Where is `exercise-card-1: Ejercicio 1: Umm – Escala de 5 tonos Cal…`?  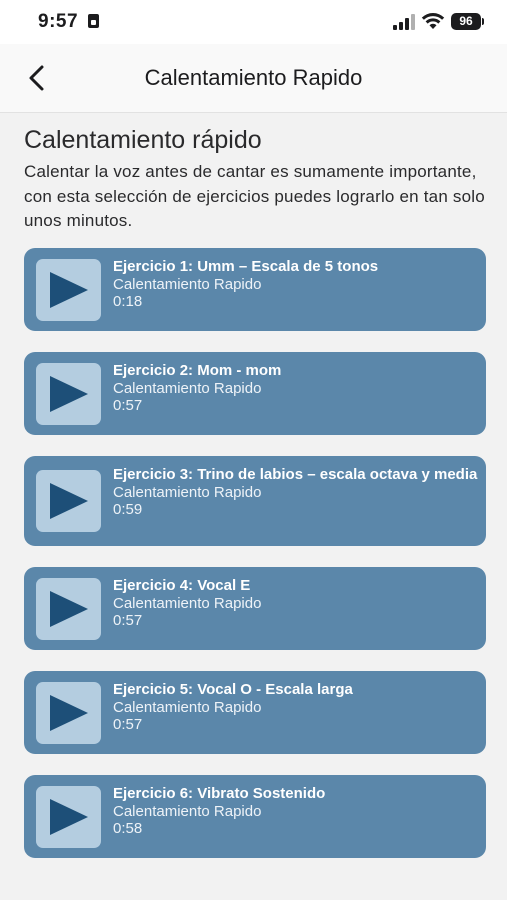 exercise-card-1: Ejercicio 1: Umm – Escala de 5 tonos Cal… is located at coordinates (255, 289).